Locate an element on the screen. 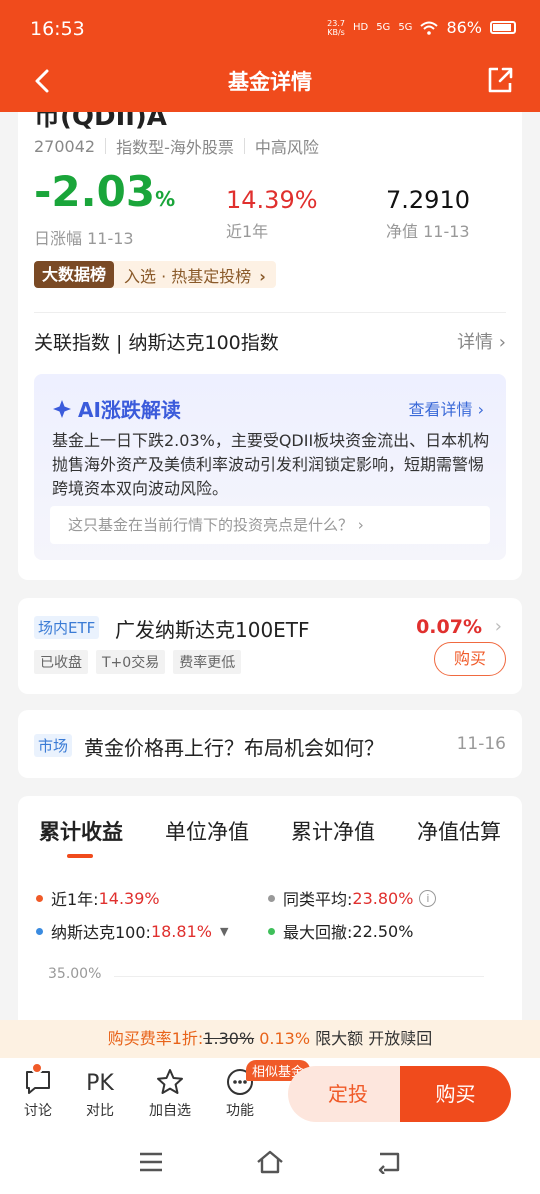  tab-nav-estimate: 净值估算 is located at coordinates (459, 837).